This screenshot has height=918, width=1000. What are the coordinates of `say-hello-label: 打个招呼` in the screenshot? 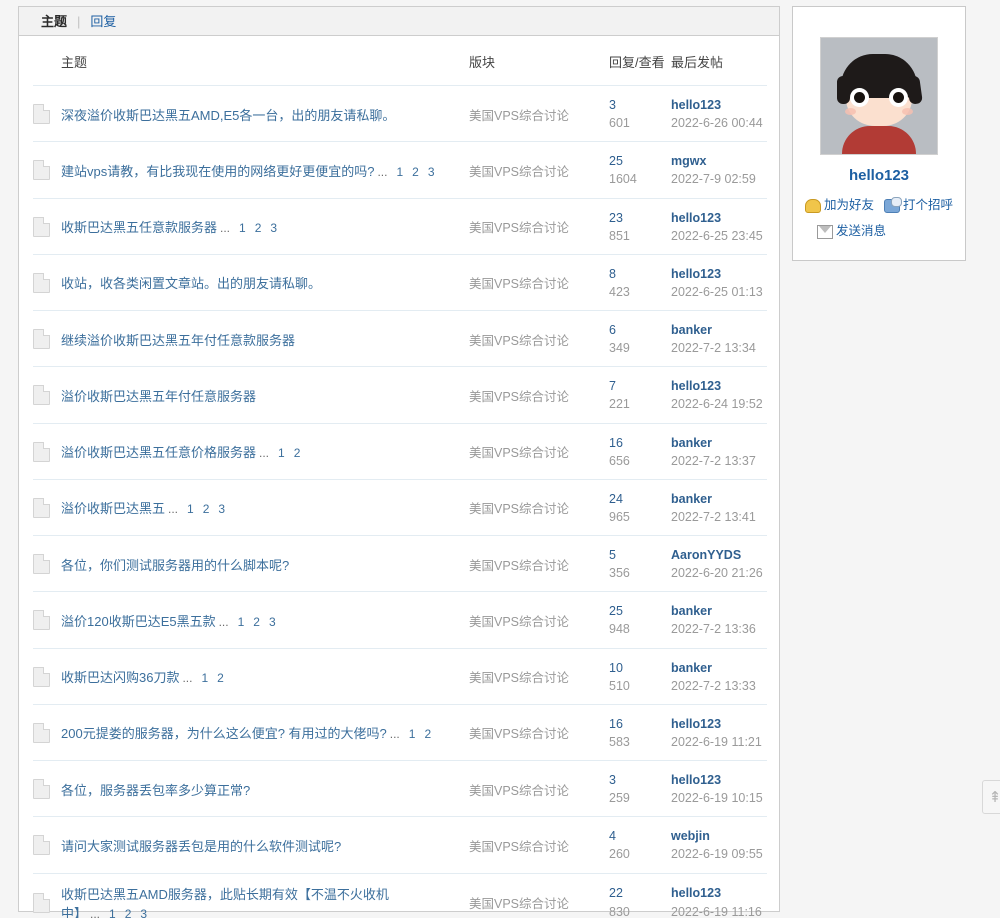 It's located at (928, 205).